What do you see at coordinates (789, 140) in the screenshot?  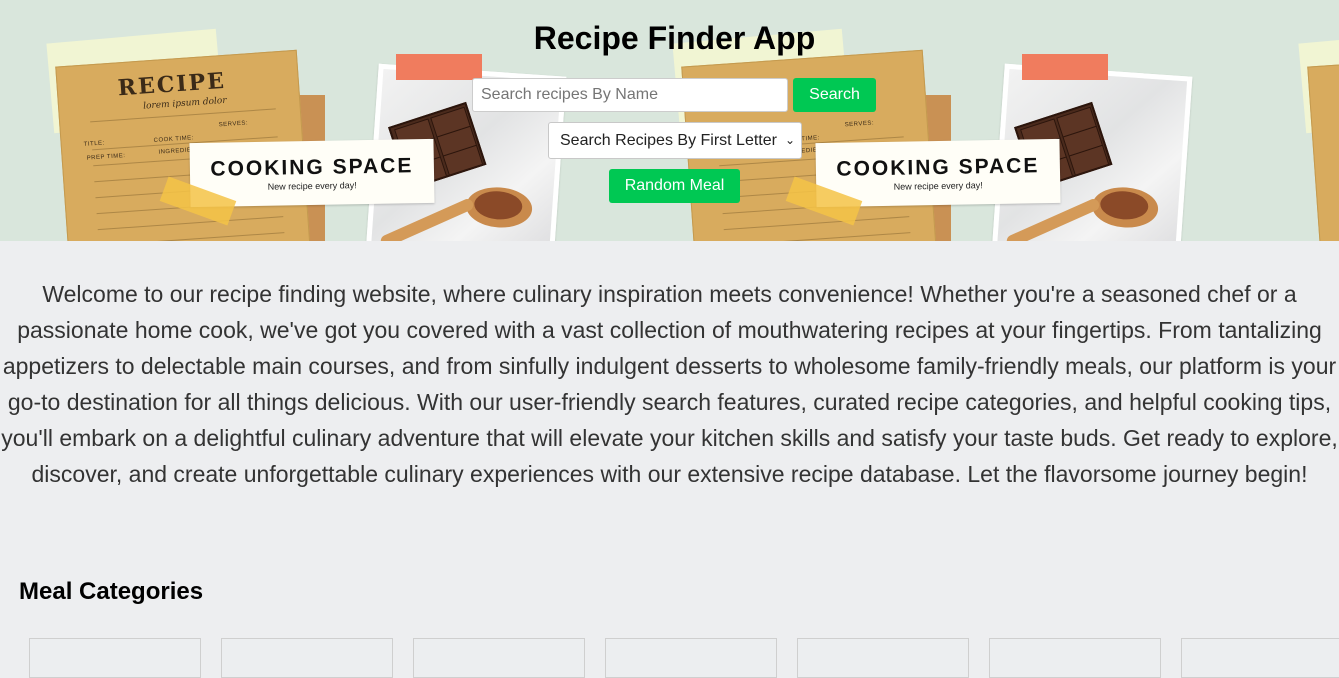 I see `chevron-down-icon: ⌄` at bounding box center [789, 140].